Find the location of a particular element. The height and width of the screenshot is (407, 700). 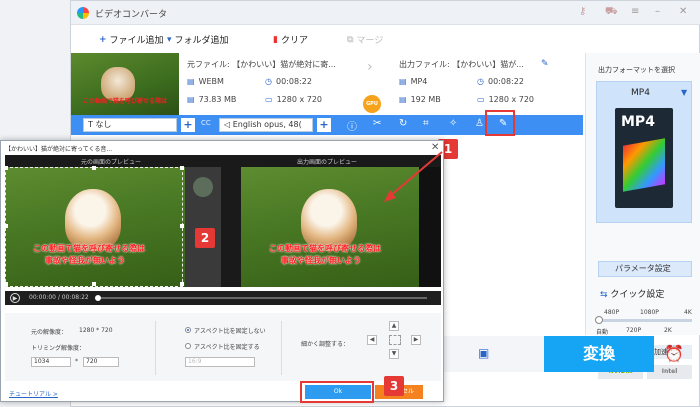

quality-2k: 2K is located at coordinates (668, 330).